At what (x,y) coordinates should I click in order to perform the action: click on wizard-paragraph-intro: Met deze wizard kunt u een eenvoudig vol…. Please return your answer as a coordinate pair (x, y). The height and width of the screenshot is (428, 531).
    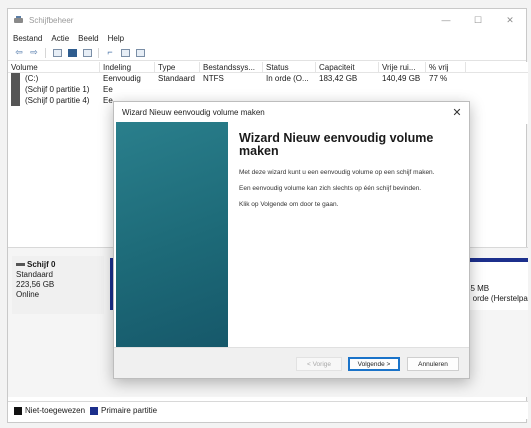
    Looking at the image, I should click on (337, 172).